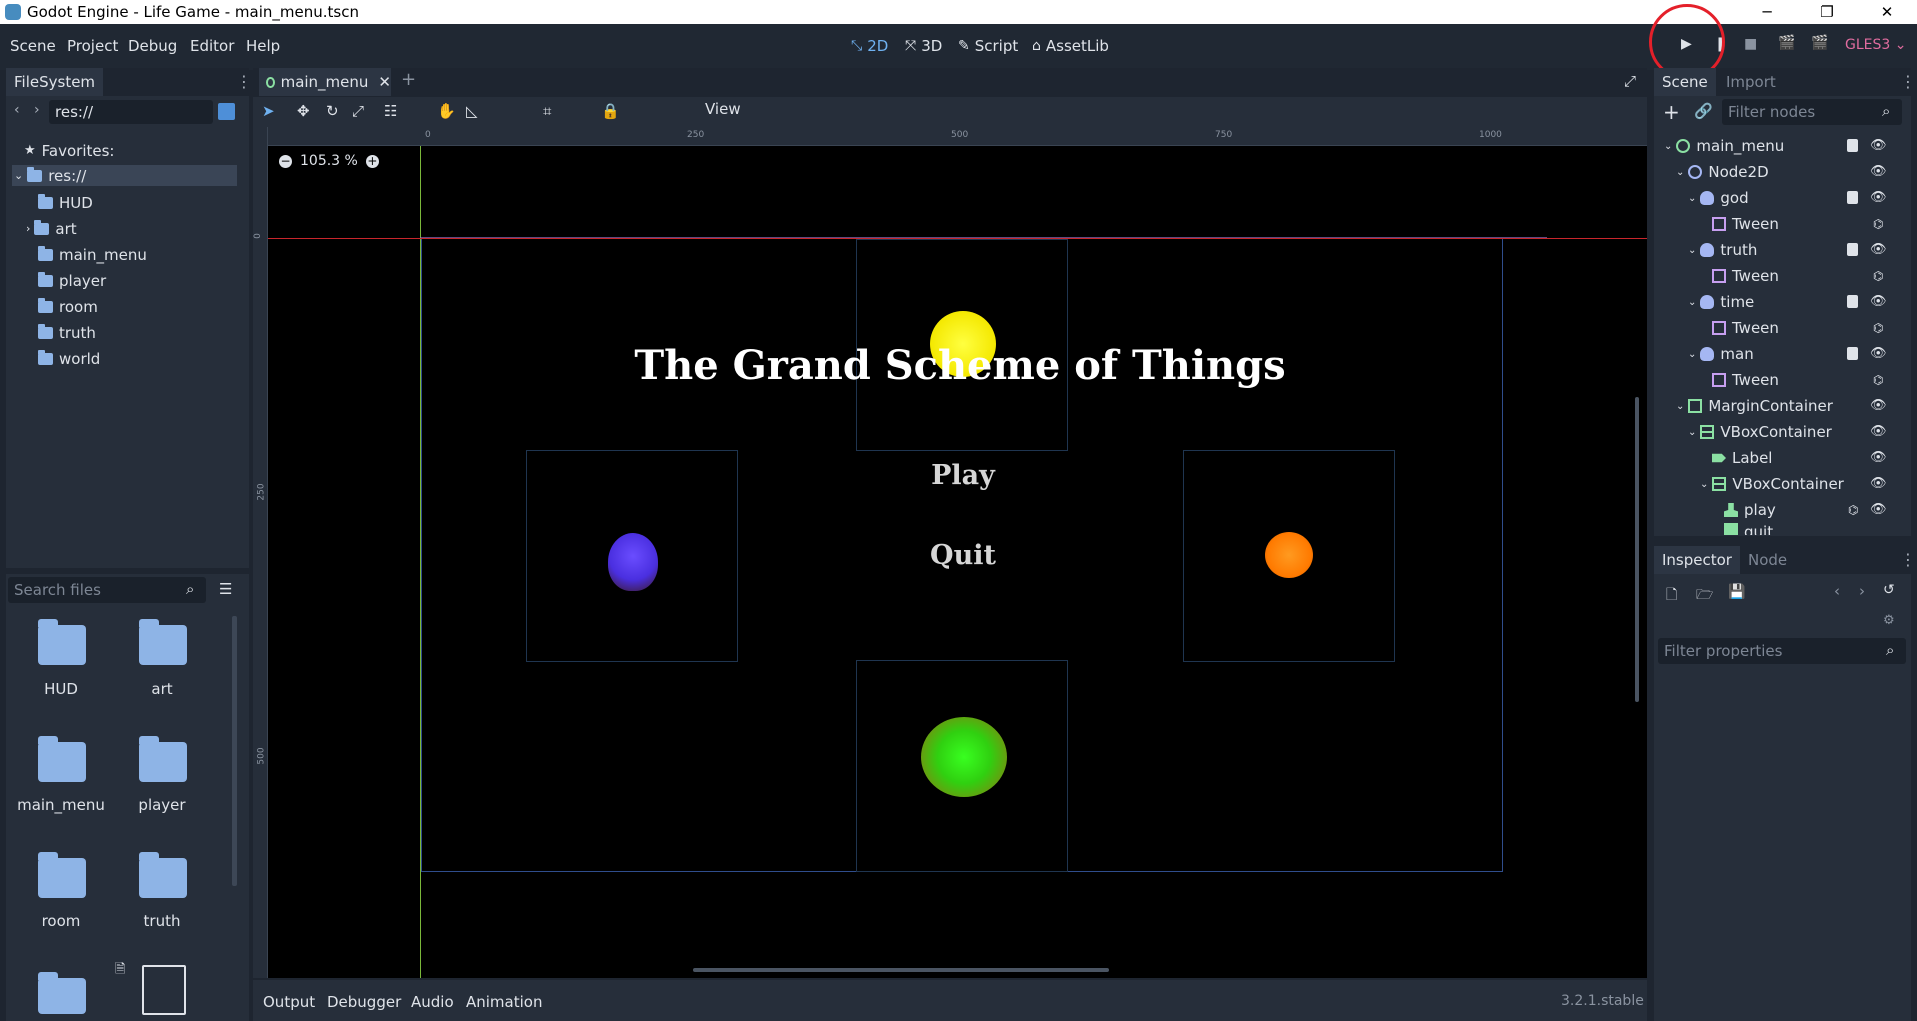  What do you see at coordinates (72, 280) in the screenshot?
I see `tree-folder-player: player` at bounding box center [72, 280].